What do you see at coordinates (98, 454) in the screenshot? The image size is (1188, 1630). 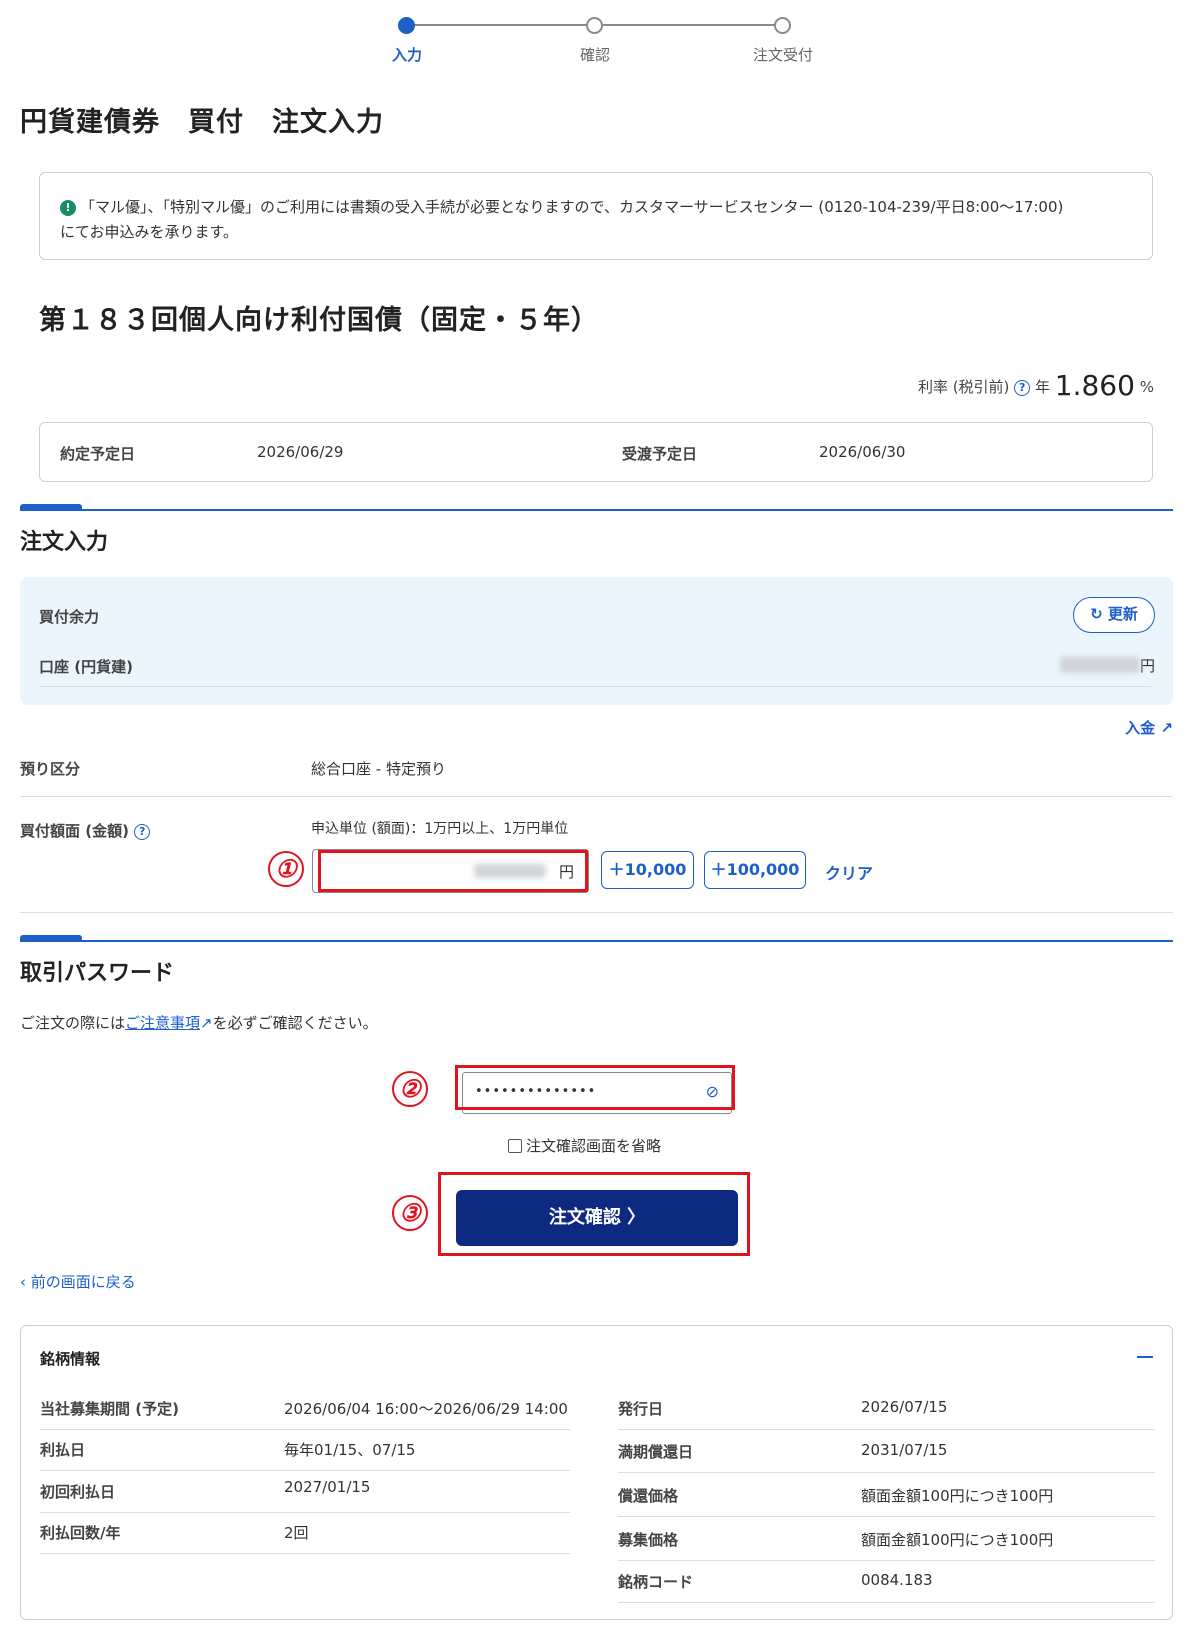 I see `contract-date-label: 約定予定日` at bounding box center [98, 454].